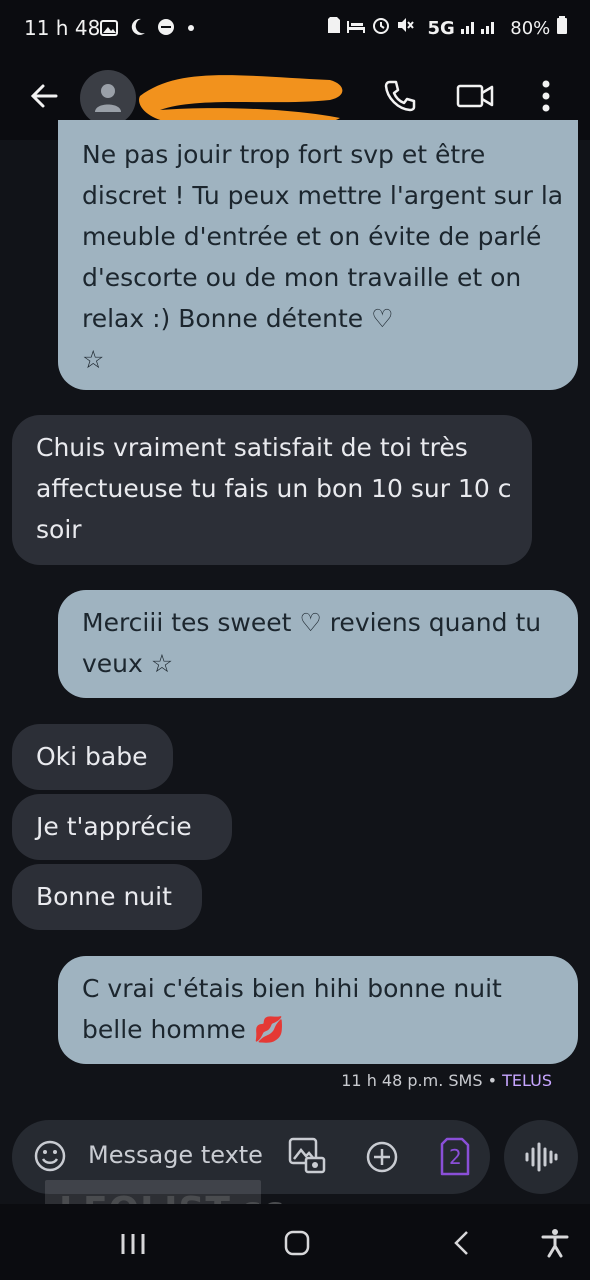 This screenshot has width=590, height=1280. I want to click on system-nav-bar, so click(295, 1242).